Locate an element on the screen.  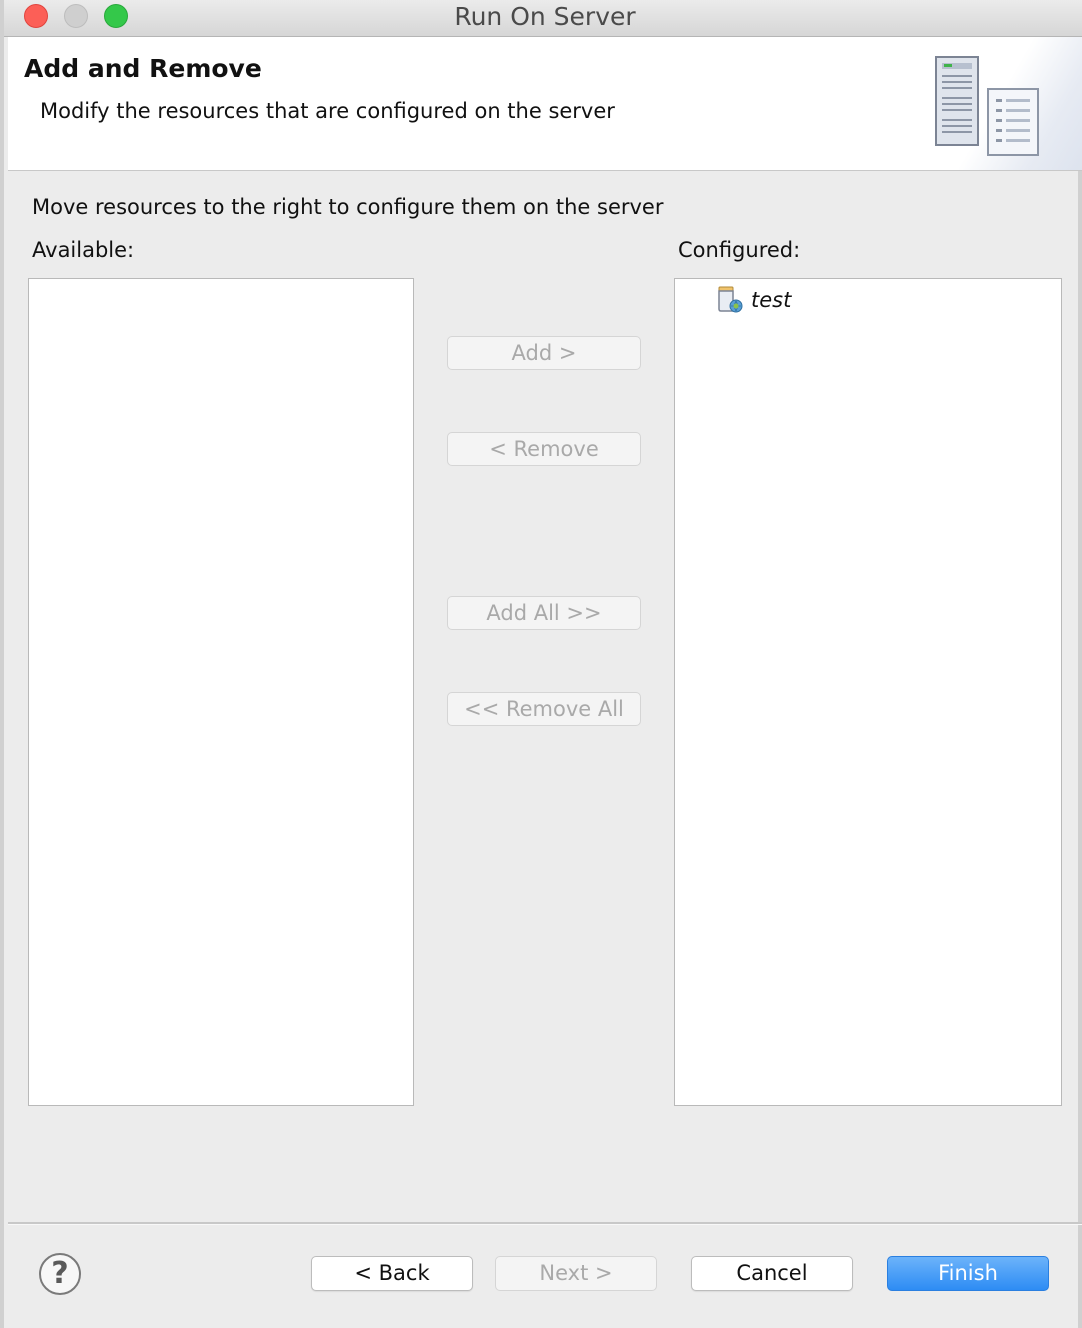
title-bar: Run On Server is located at coordinates (543, 18).